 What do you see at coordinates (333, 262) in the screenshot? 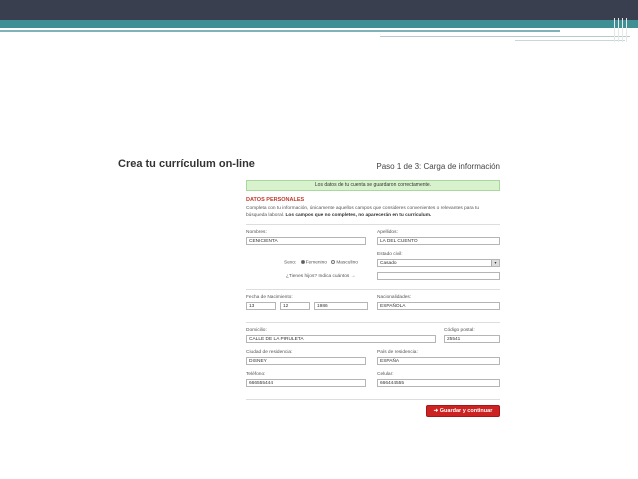
I see `radio-masculino` at bounding box center [333, 262].